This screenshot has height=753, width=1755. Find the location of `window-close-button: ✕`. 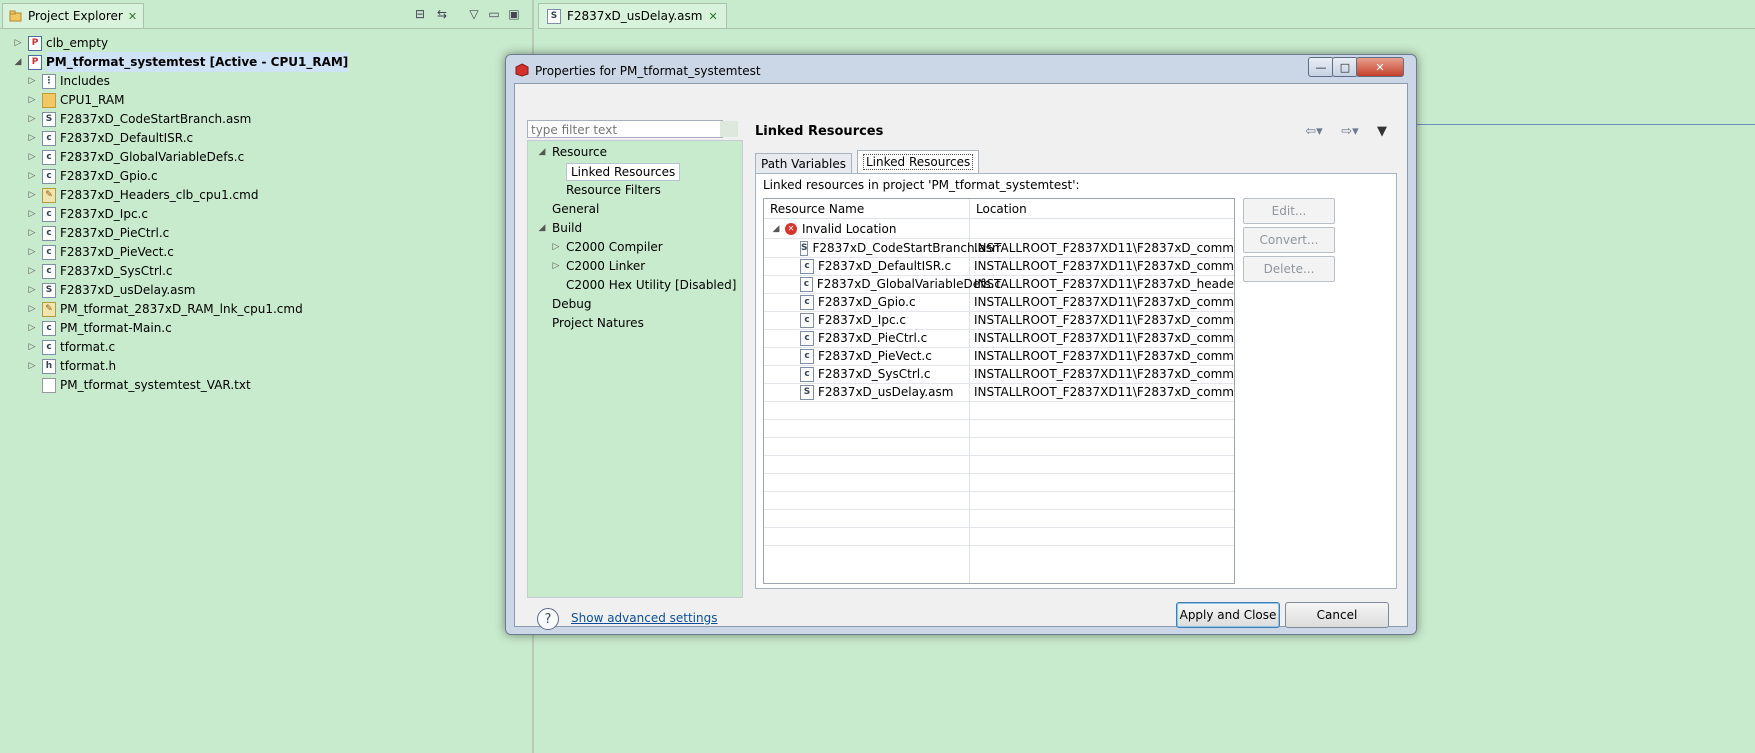

window-close-button: ✕ is located at coordinates (1380, 67).